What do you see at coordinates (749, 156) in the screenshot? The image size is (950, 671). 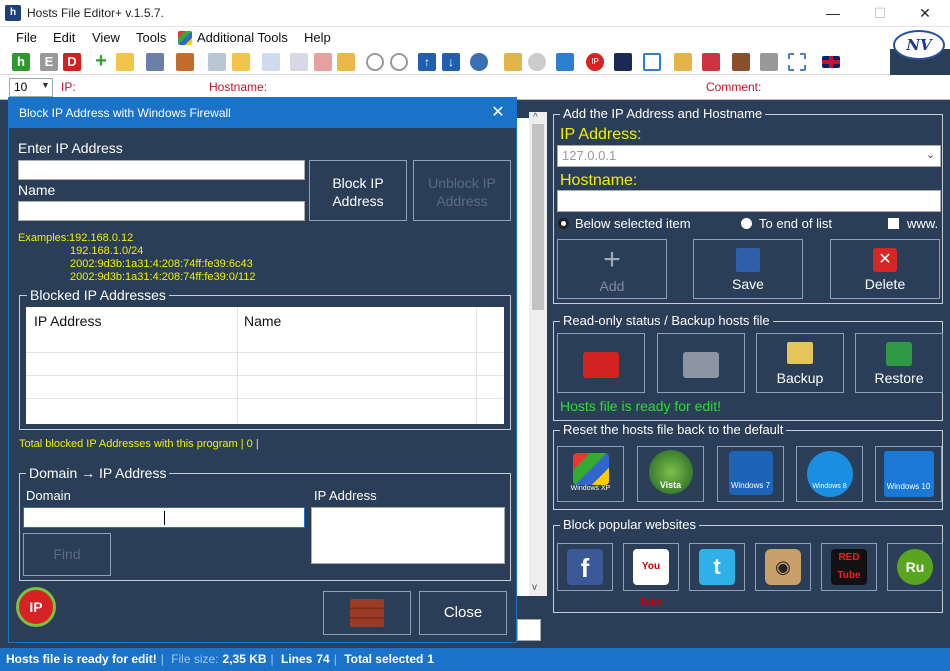 I see `ip-address-input: 127.0.0.1` at bounding box center [749, 156].